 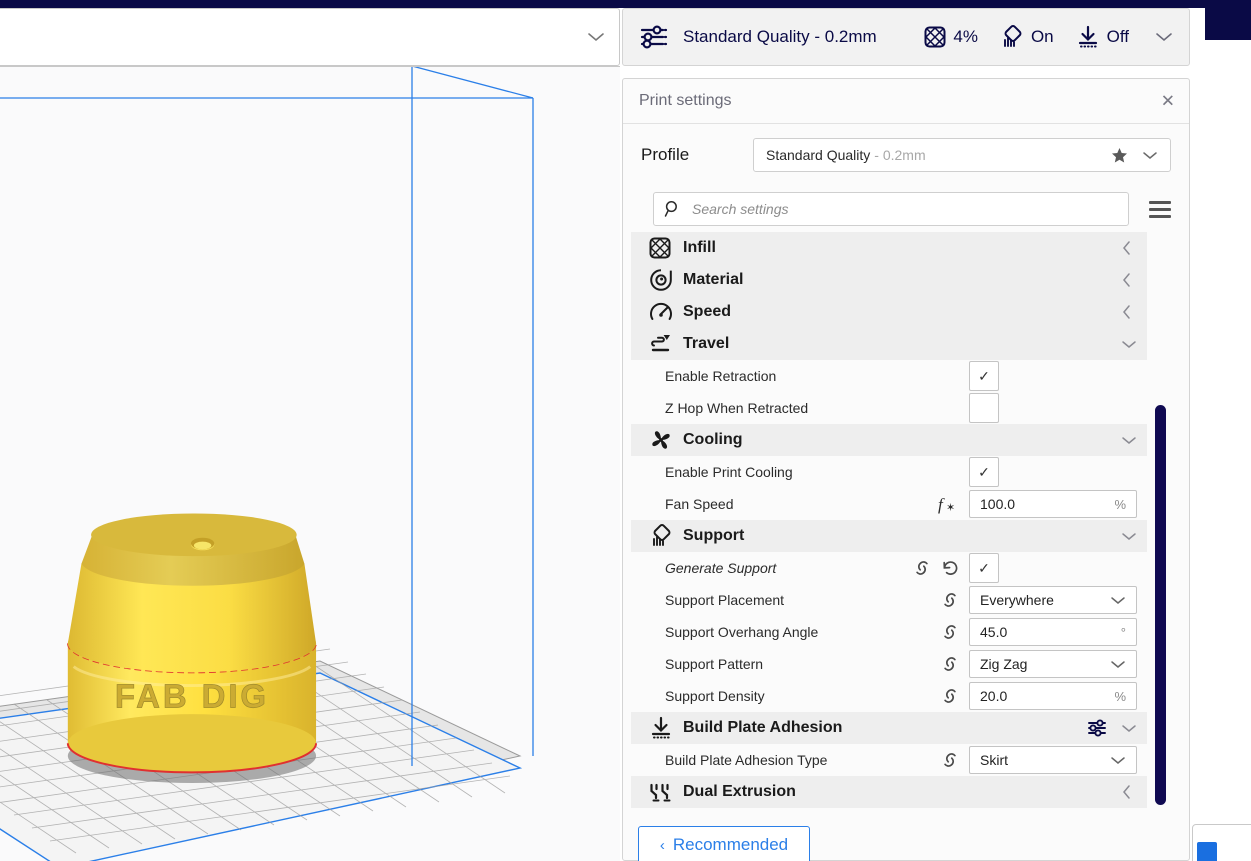 What do you see at coordinates (1053, 664) in the screenshot?
I see `setting-dropdown: Zig Zag` at bounding box center [1053, 664].